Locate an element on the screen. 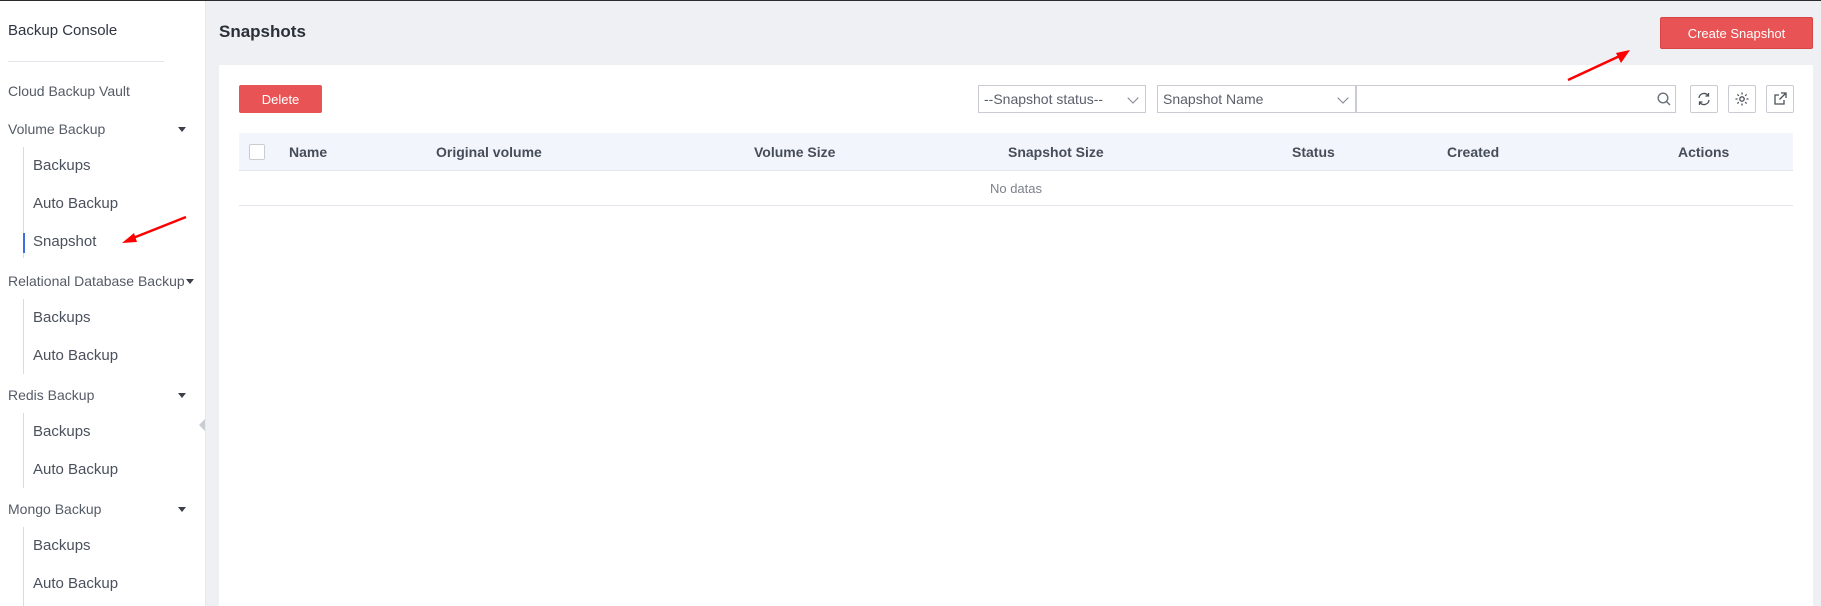 The image size is (1821, 606). refresh-icon is located at coordinates (1704, 99).